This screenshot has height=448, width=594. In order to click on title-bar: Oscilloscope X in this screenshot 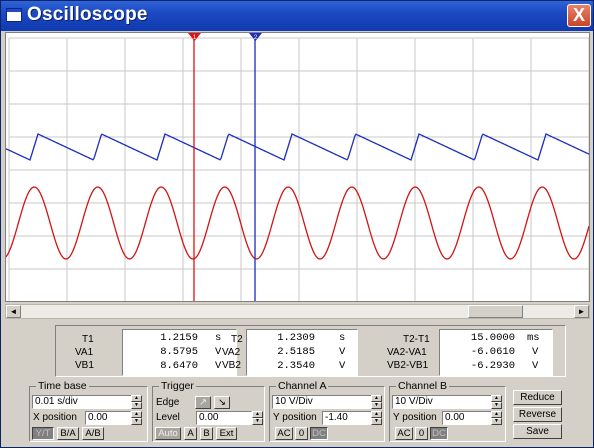, I will do `click(297, 16)`.